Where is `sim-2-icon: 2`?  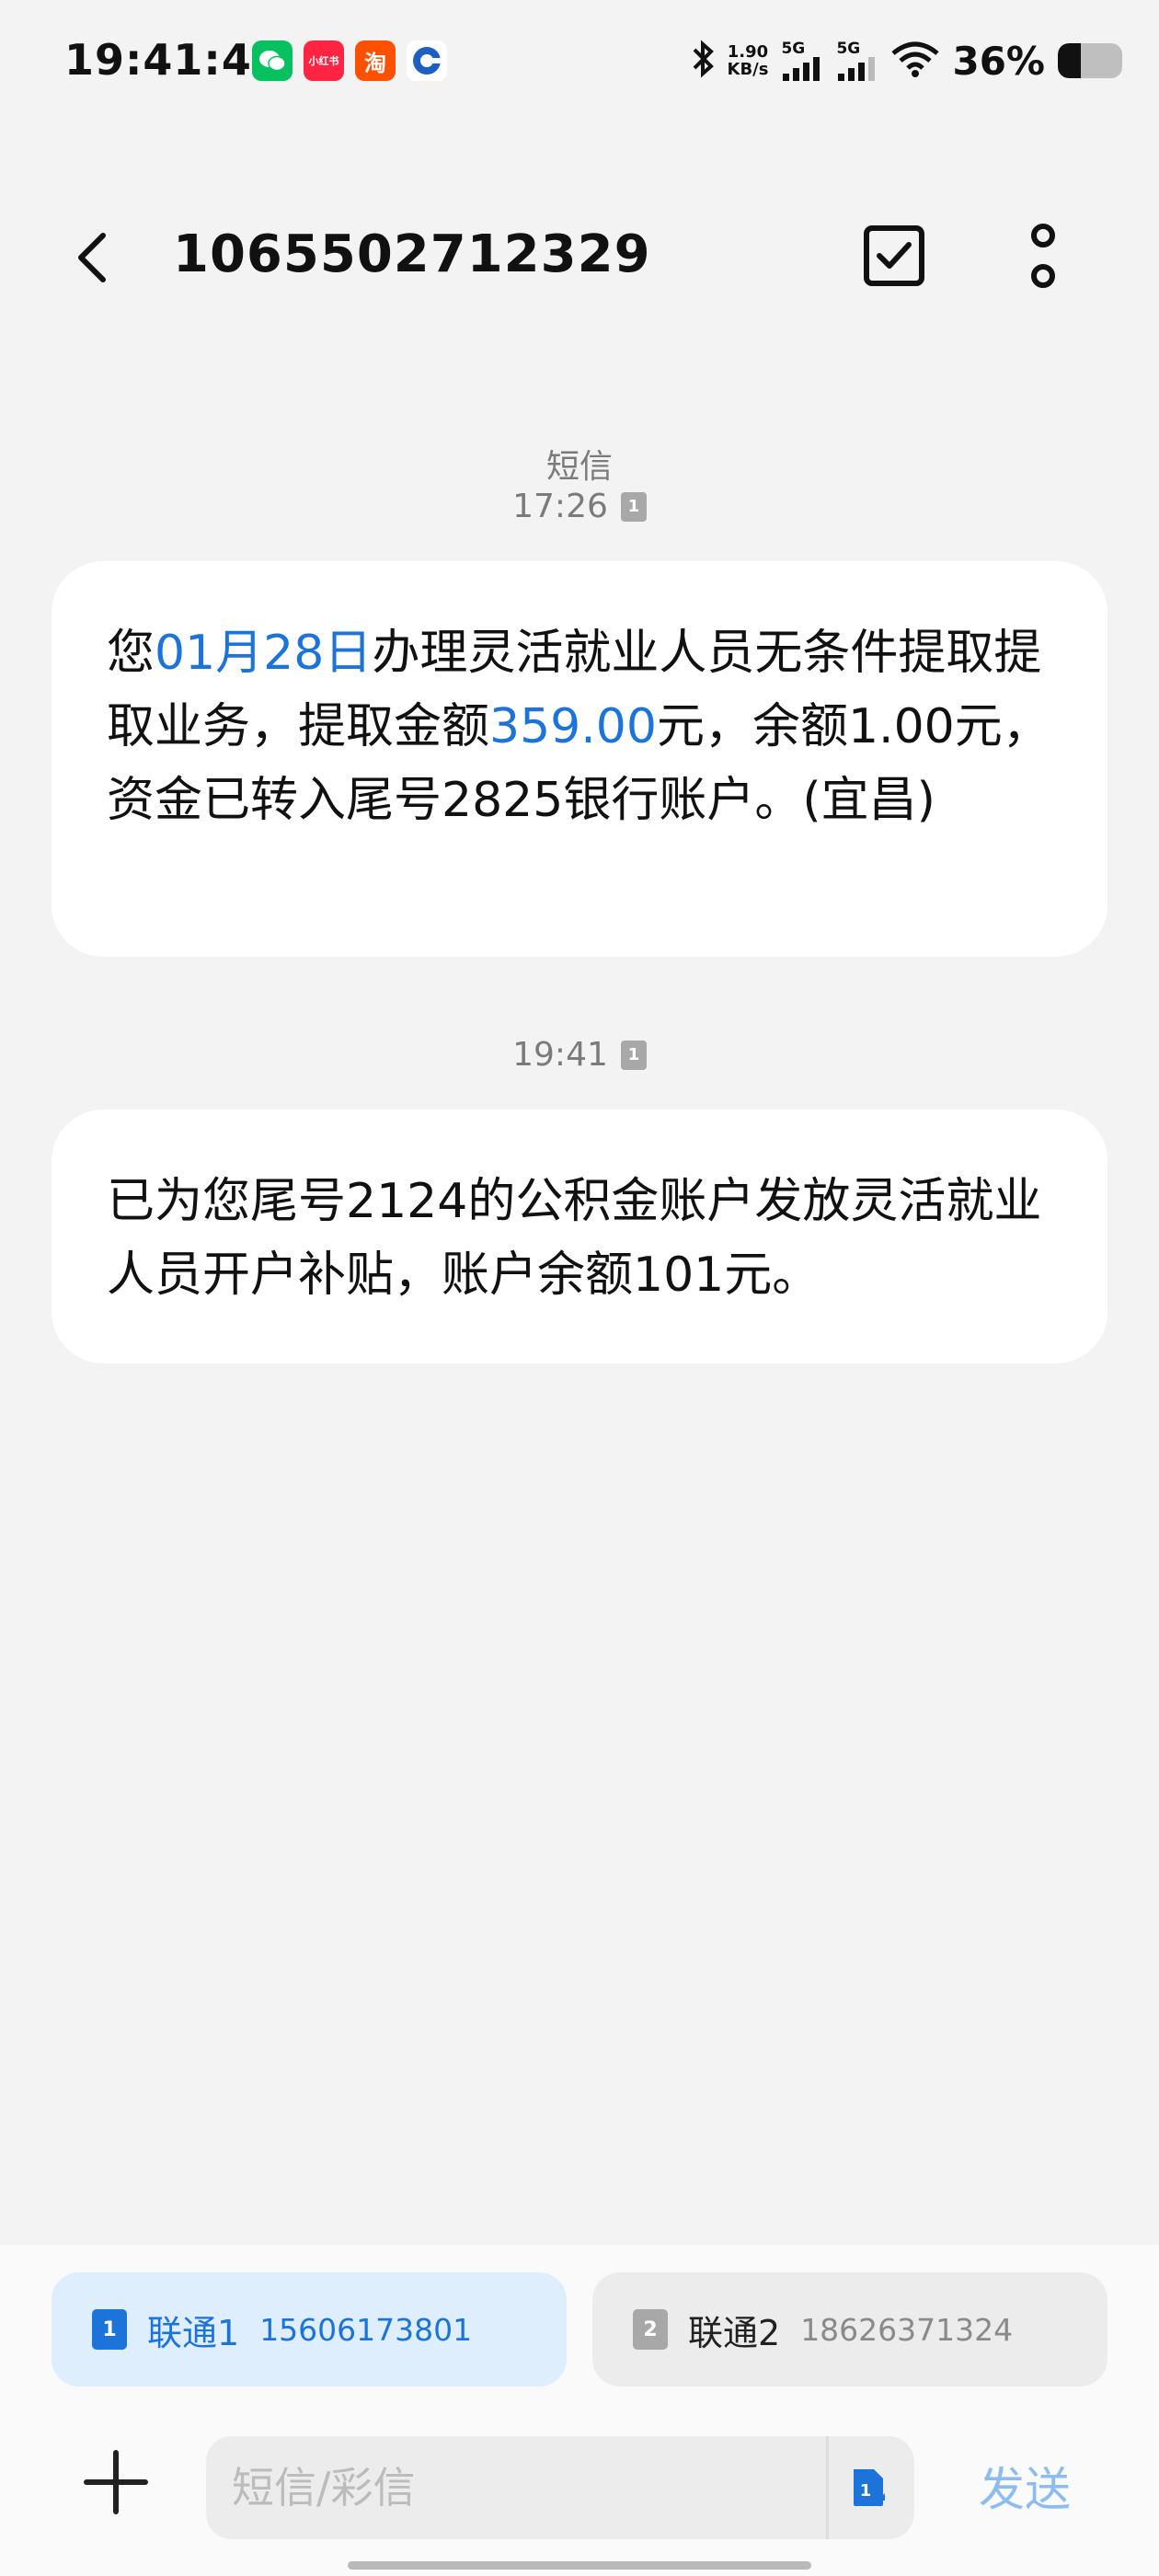
sim-2-icon: 2 is located at coordinates (650, 2329).